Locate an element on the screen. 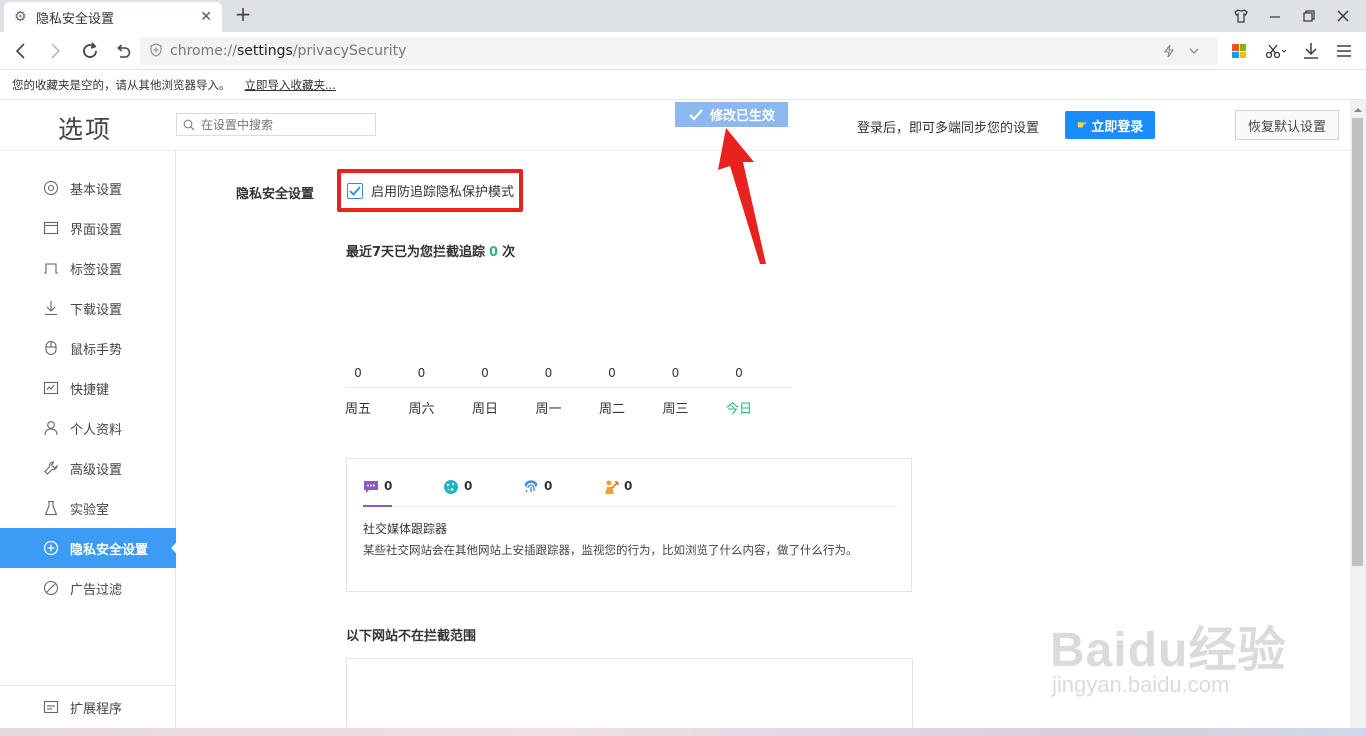 This screenshot has height=736, width=1366. sidebar-item-interface: 界面设置 is located at coordinates (88, 228).